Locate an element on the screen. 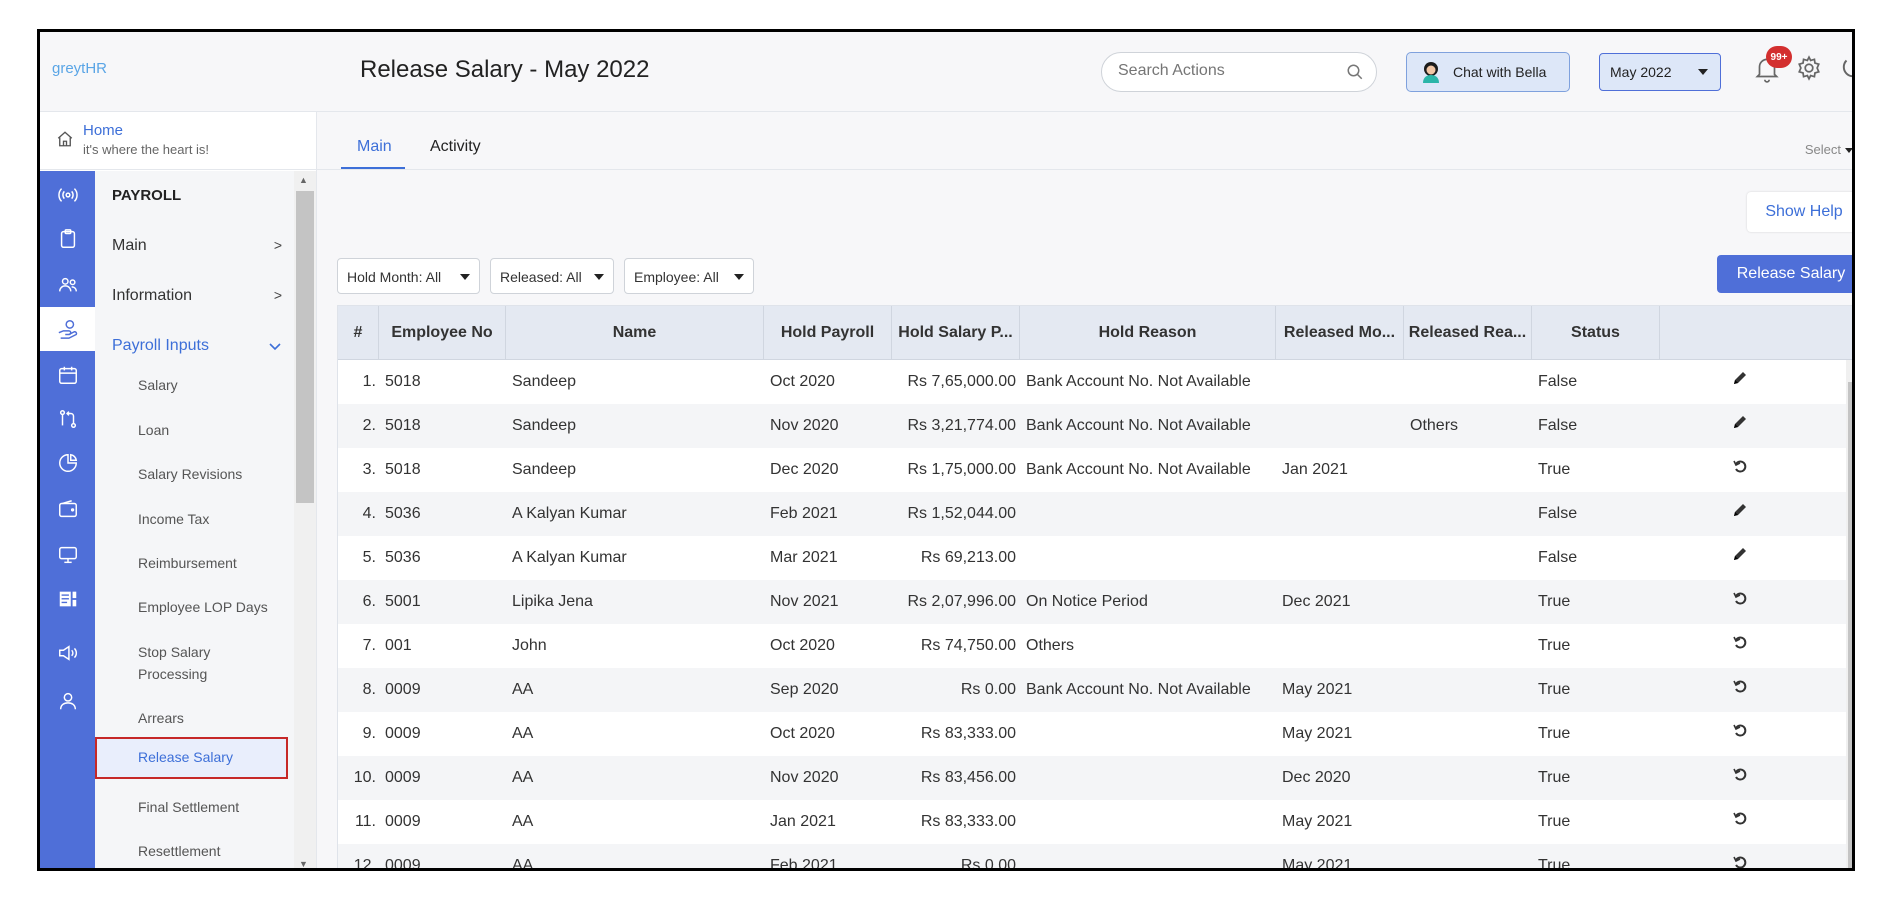 Image resolution: width=1891 pixels, height=916 pixels. power-icon is located at coordinates (1847, 67).